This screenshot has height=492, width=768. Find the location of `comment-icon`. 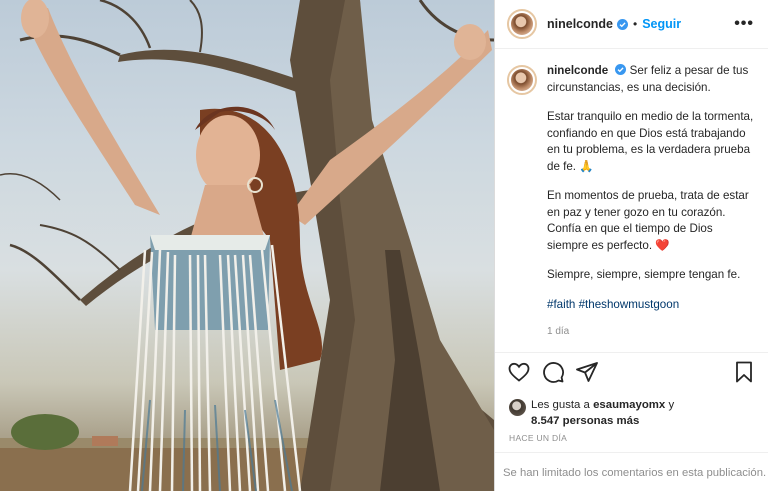

comment-icon is located at coordinates (553, 372).